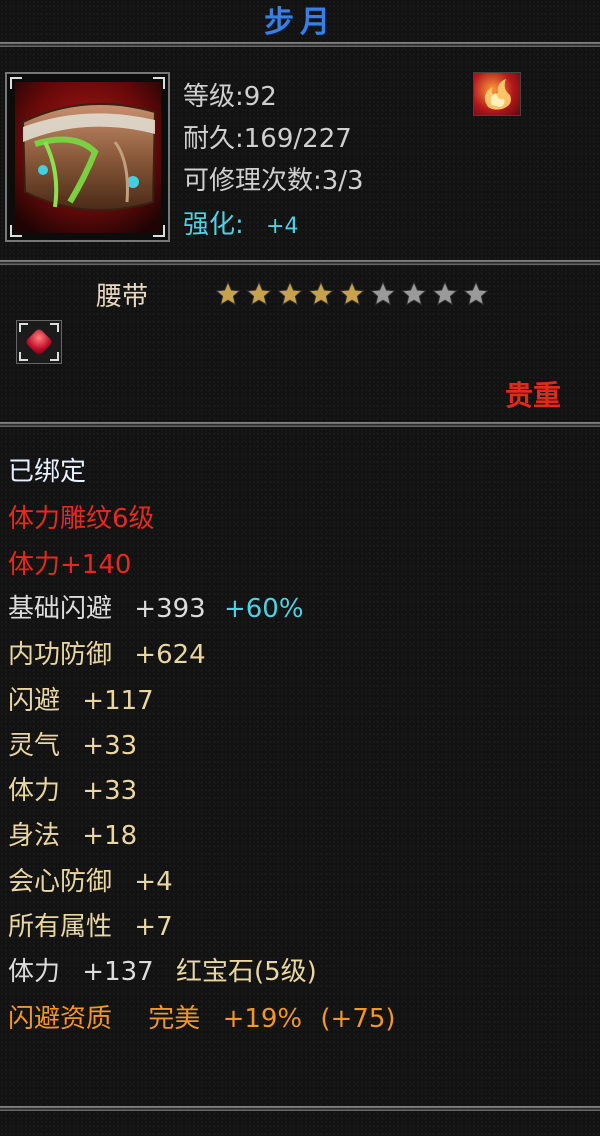  Describe the element at coordinates (300, 262) in the screenshot. I see `divider-middle` at that location.